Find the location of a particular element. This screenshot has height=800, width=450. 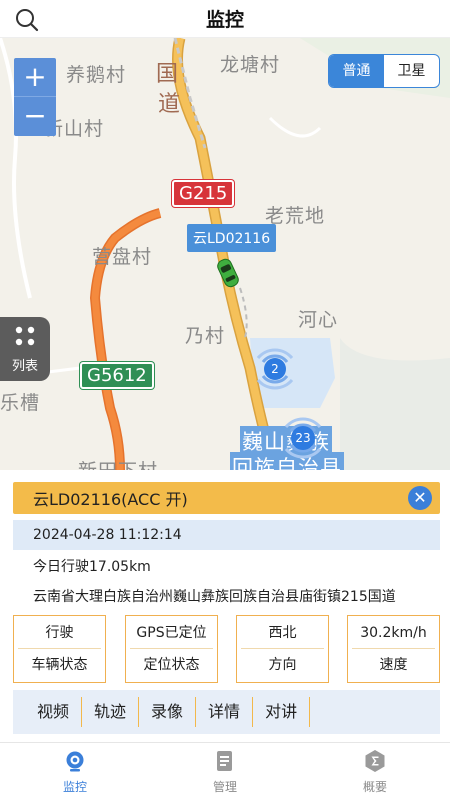

cluster-marker: 23 is located at coordinates (303, 438).